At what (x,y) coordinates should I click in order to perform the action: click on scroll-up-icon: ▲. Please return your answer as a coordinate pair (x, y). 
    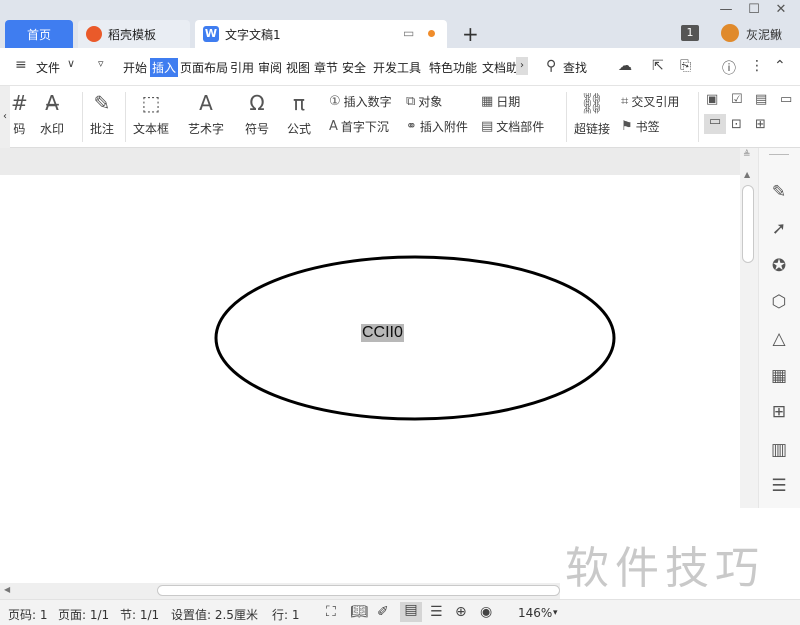
    Looking at the image, I should click on (747, 174).